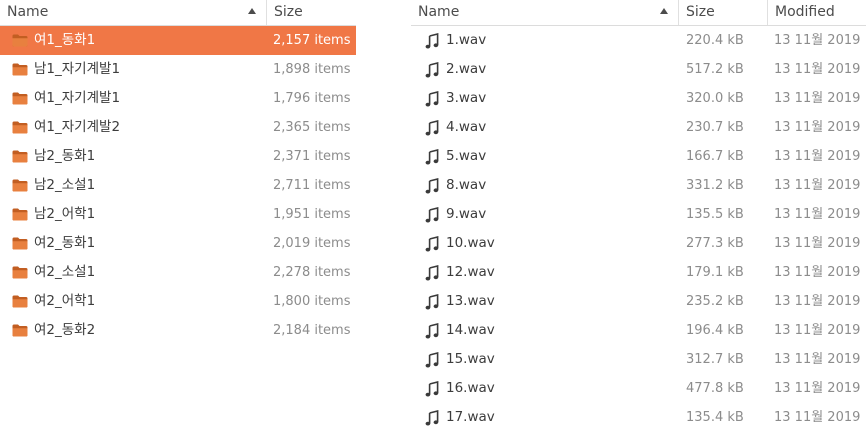 The height and width of the screenshot is (434, 866). What do you see at coordinates (178, 40) in the screenshot?
I see `folder-row: 여1_동화1 2,157 items` at bounding box center [178, 40].